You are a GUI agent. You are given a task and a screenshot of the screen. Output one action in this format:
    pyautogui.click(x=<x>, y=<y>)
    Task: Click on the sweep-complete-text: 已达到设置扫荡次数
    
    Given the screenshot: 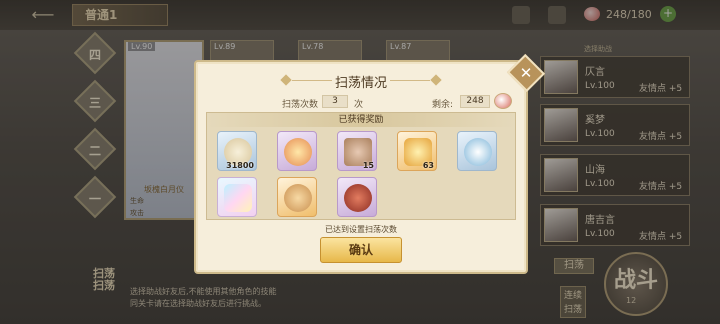 What is the action you would take?
    pyautogui.click(x=361, y=229)
    